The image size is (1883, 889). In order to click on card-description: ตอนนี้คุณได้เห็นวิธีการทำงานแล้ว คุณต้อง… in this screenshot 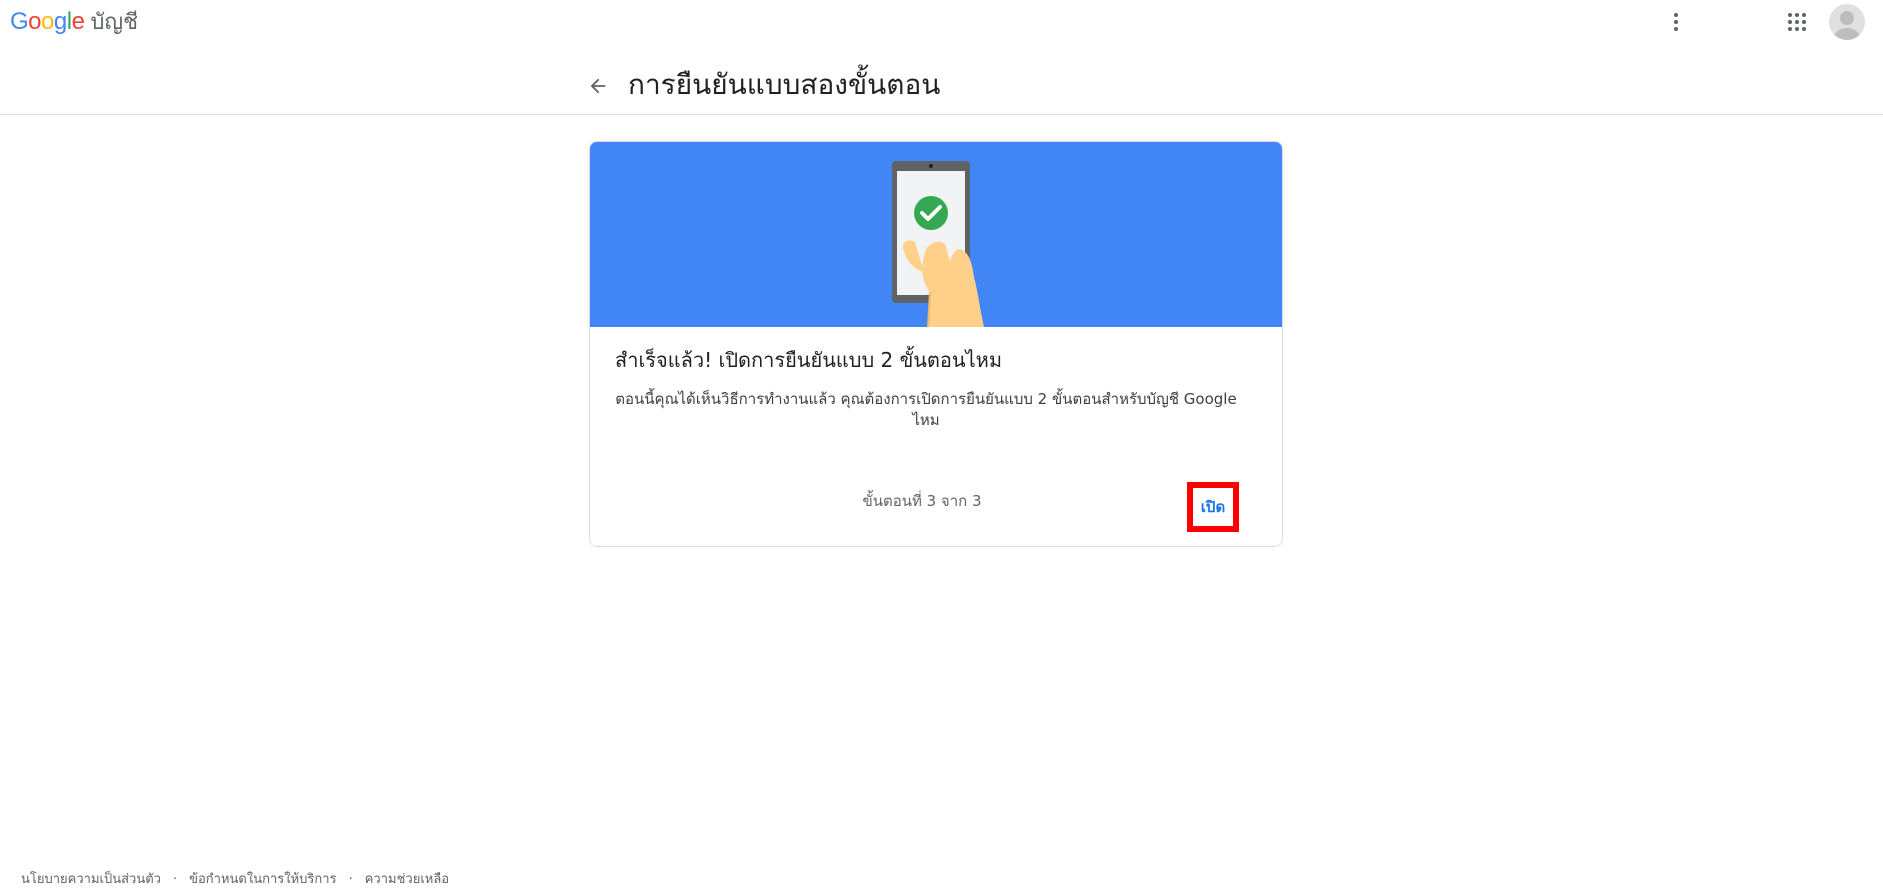, I will do `click(926, 409)`.